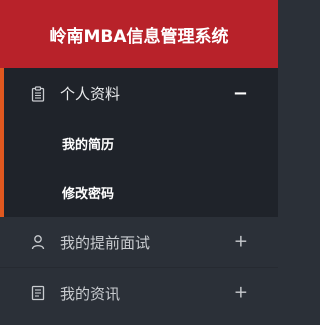 The height and width of the screenshot is (325, 320). Describe the element at coordinates (88, 194) in the screenshot. I see `sub-item-label: 修改密码` at that location.